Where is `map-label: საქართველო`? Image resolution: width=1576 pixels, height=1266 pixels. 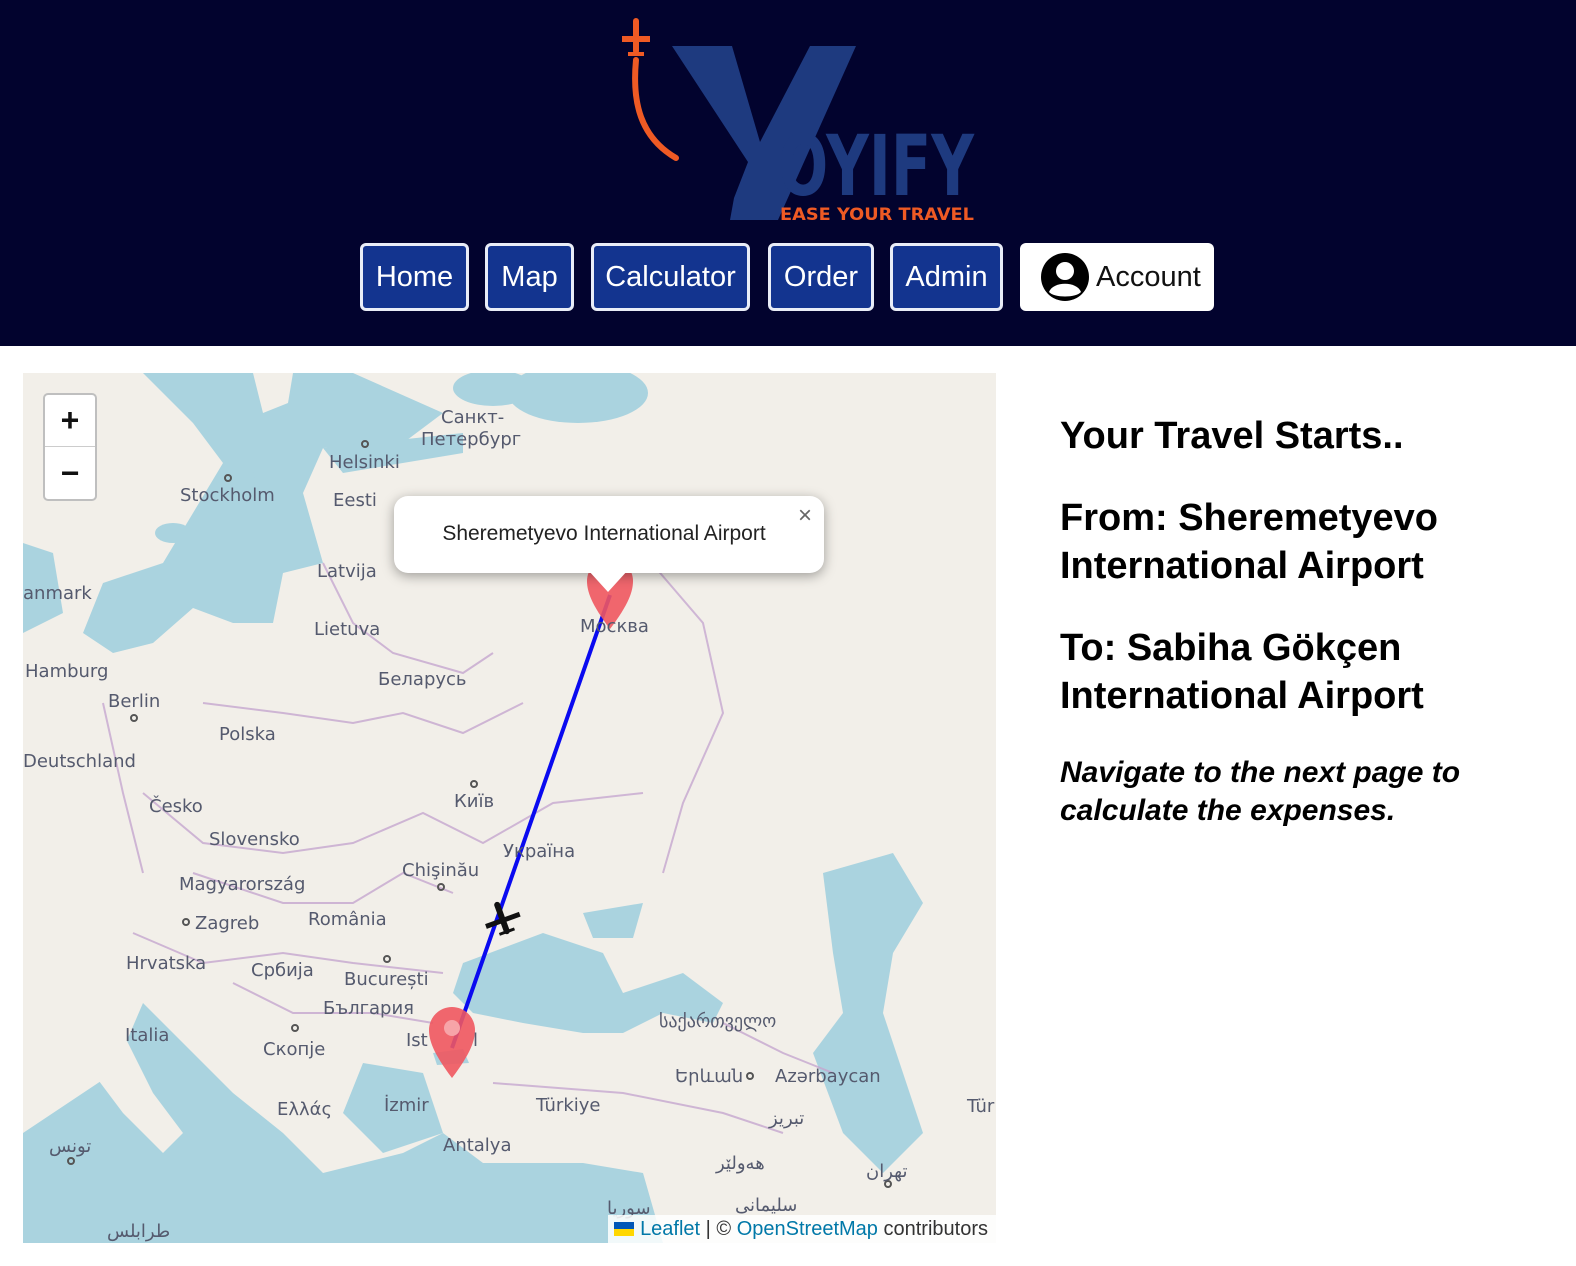 map-label: საქართველო is located at coordinates (718, 1021).